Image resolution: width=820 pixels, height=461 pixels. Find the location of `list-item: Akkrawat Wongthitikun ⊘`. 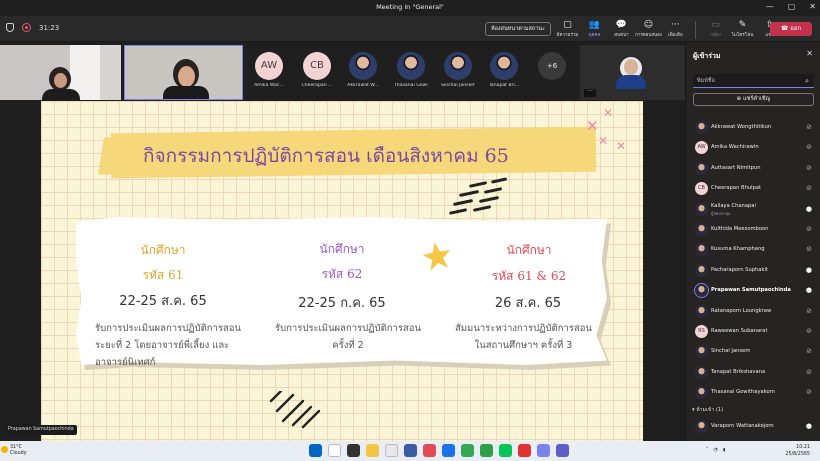

list-item: Akkrawat Wongthitikun ⊘ is located at coordinates (753, 128).